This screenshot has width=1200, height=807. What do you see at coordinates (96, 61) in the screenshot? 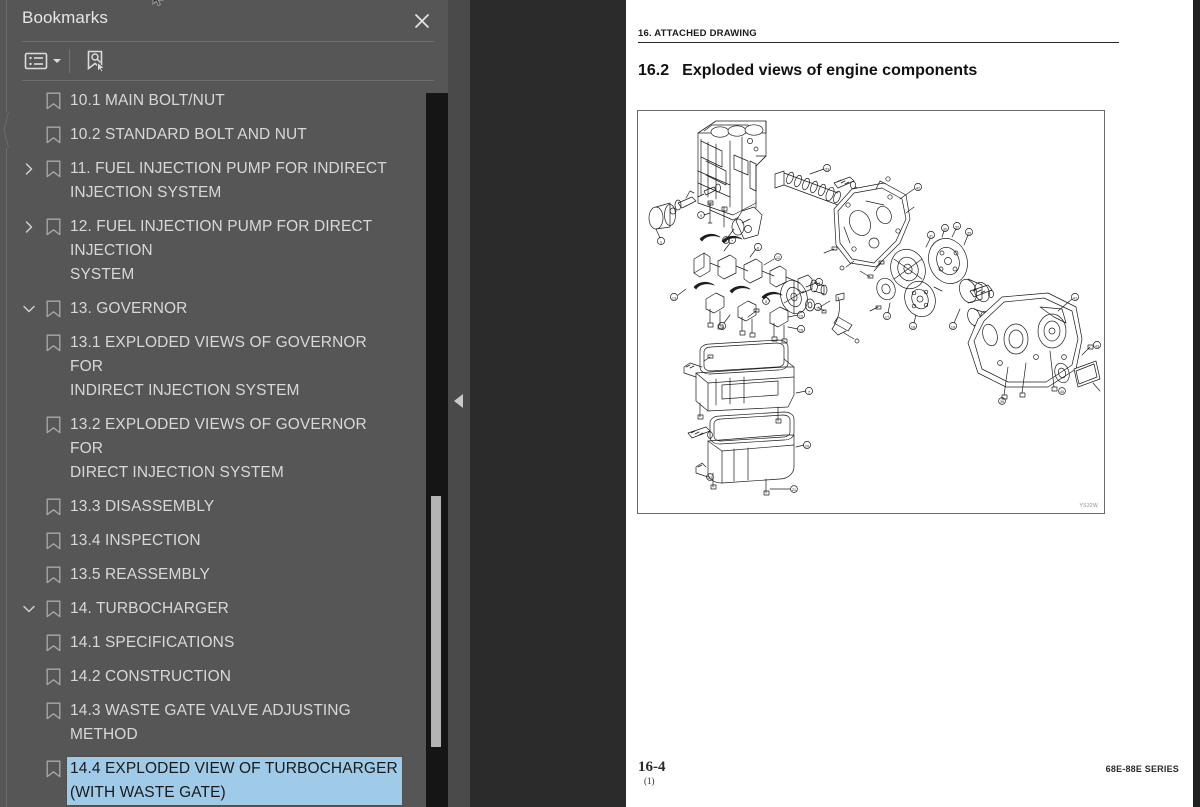
I see `find-current-bookmark-icon` at bounding box center [96, 61].